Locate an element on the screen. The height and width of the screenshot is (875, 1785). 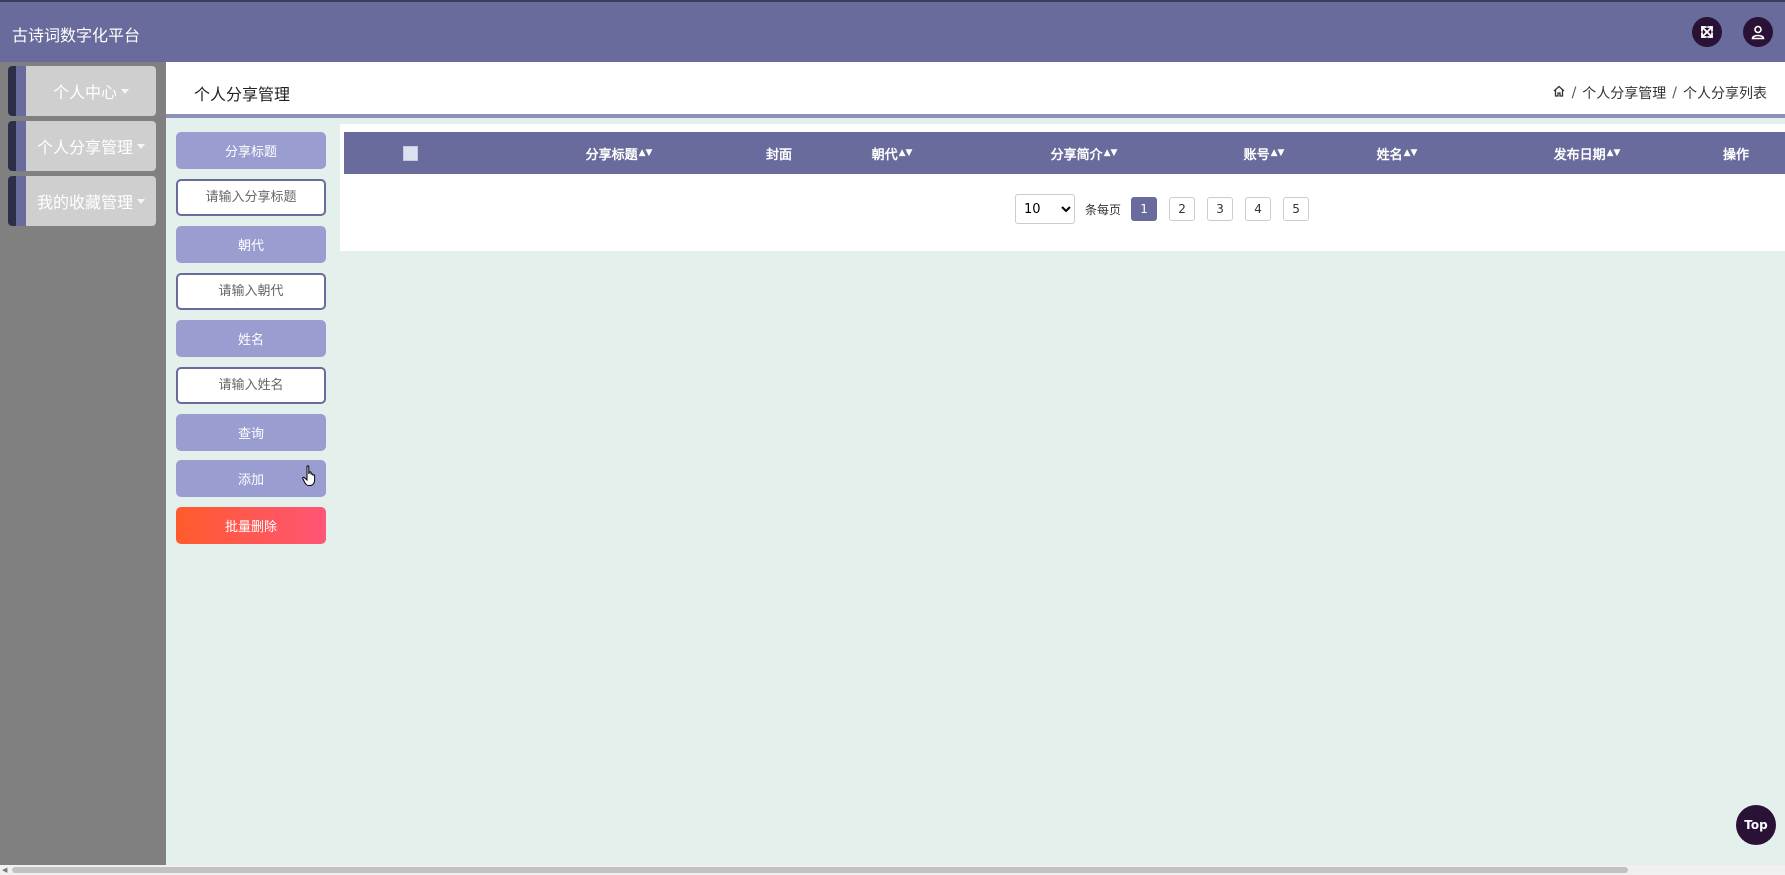
dynasty-label: 朝代 is located at coordinates (251, 244).